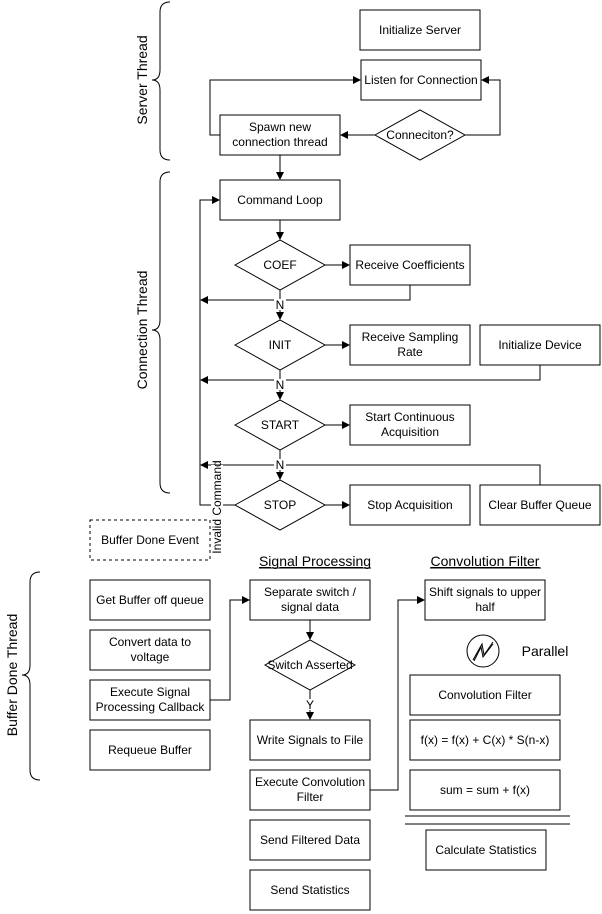  I want to click on connection-thread-label: Connection Thread, so click(142, 330).